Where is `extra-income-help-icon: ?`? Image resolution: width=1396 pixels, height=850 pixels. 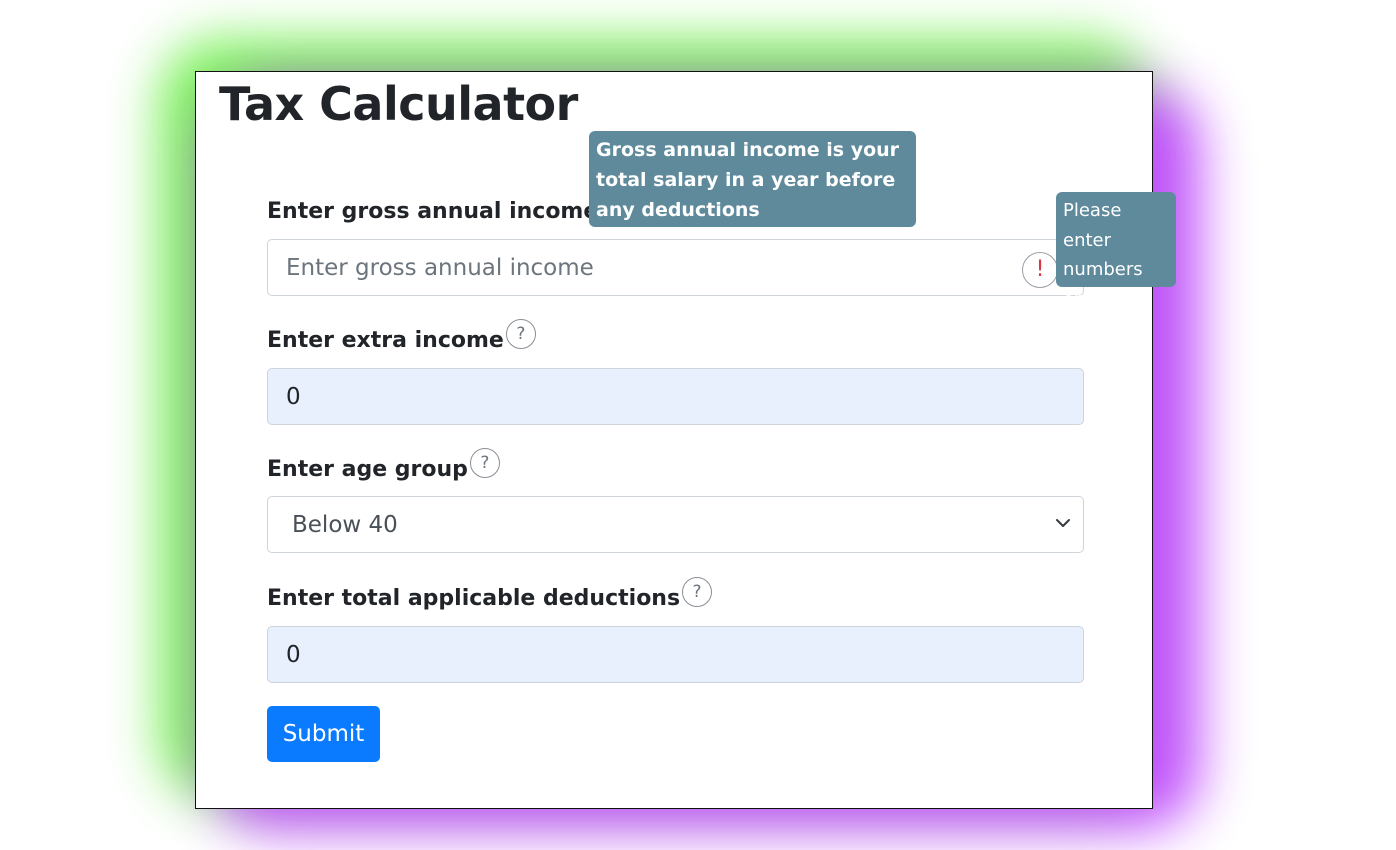 extra-income-help-icon: ? is located at coordinates (520, 334).